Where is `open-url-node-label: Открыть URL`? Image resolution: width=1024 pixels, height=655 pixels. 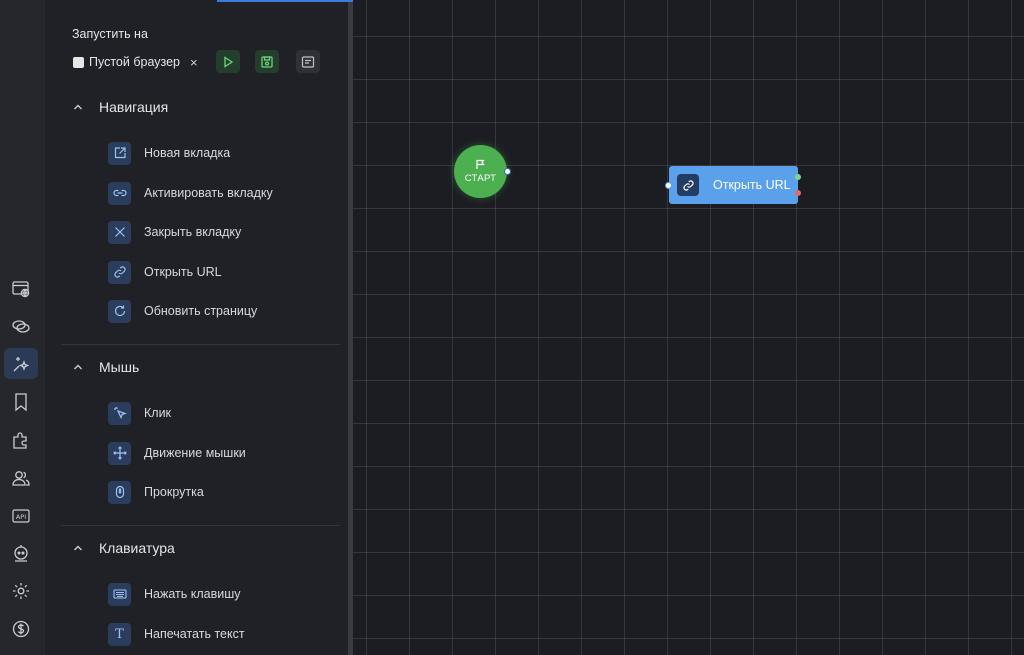
open-url-node-label: Открыть URL is located at coordinates (752, 185).